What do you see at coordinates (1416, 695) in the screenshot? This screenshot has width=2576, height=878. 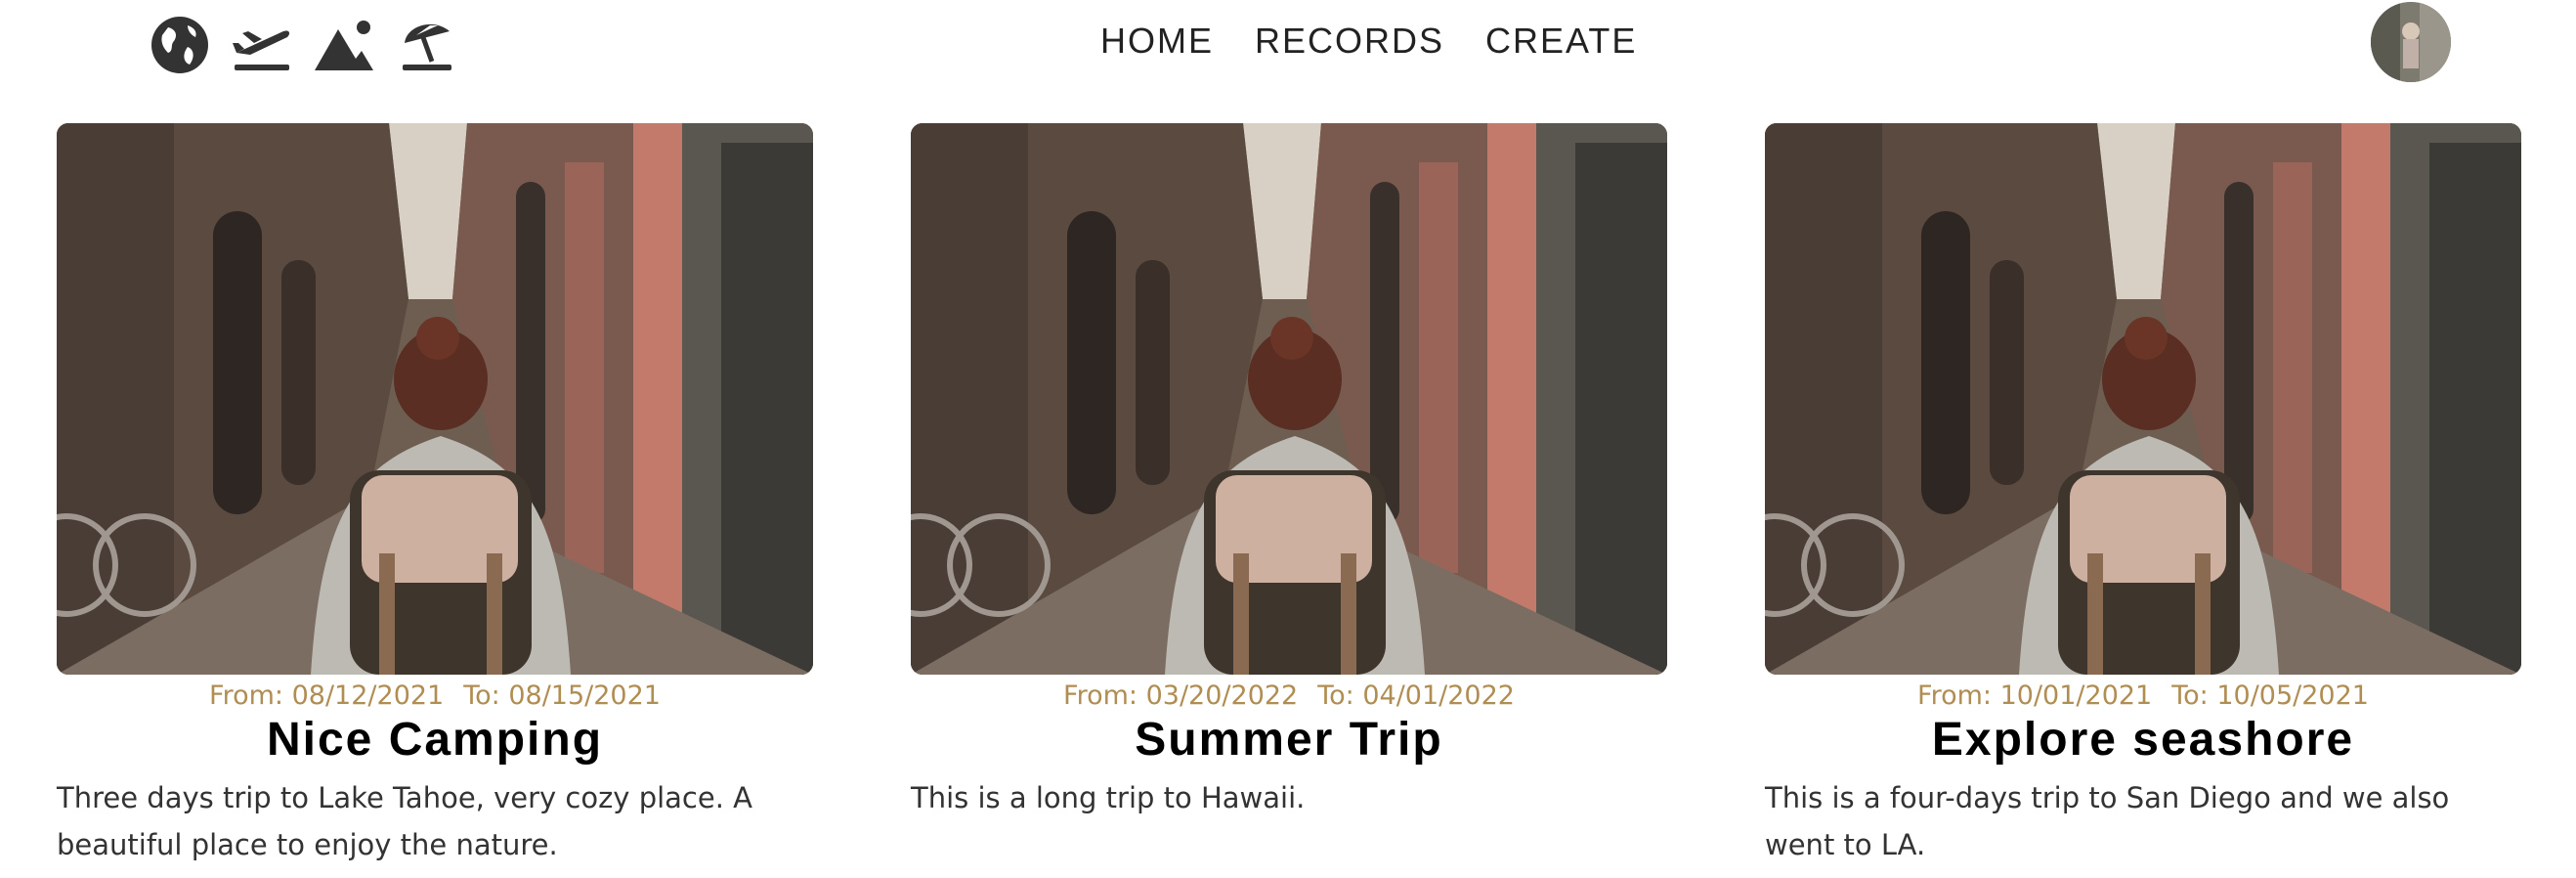 I see `date-to: To: 04/01/2022` at bounding box center [1416, 695].